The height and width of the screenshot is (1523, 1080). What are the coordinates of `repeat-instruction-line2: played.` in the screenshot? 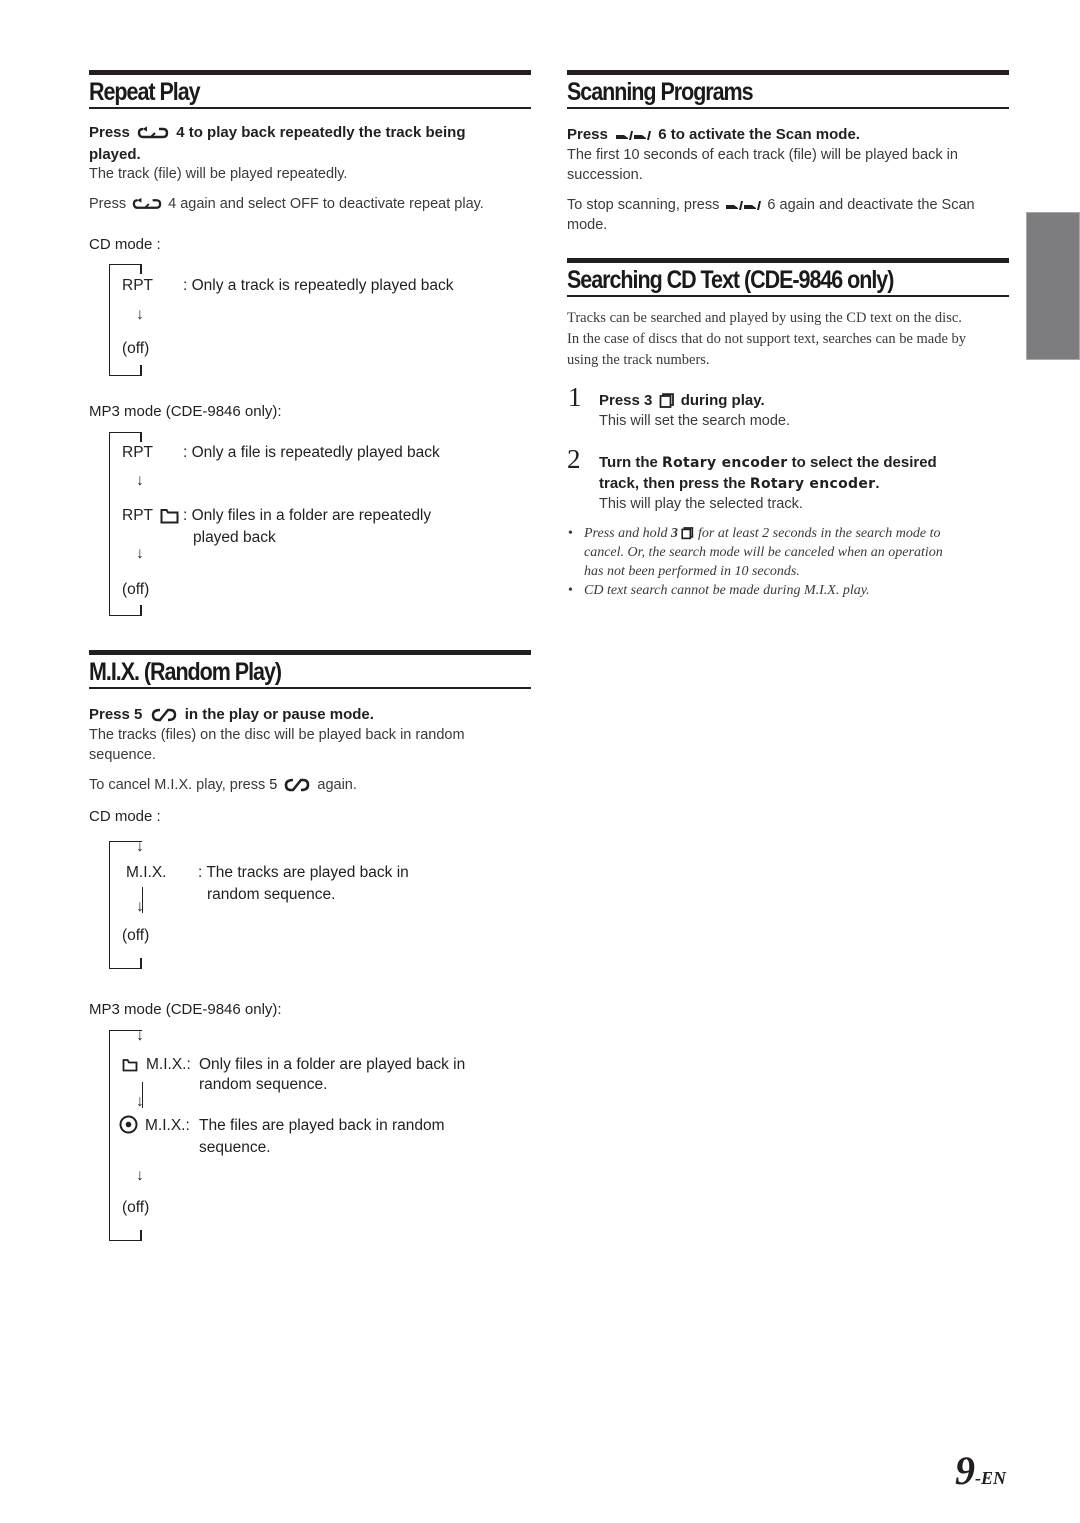 It's located at (115, 154).